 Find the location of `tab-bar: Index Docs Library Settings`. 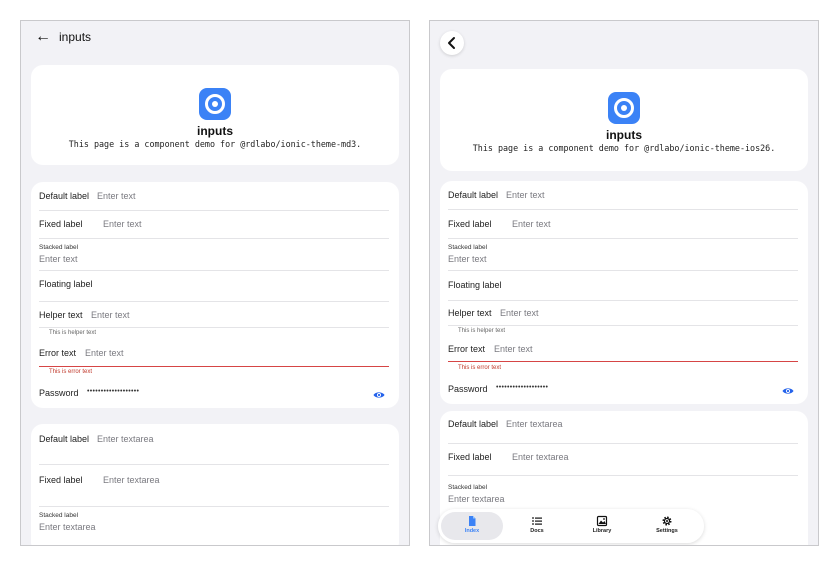

tab-bar: Index Docs Library Settings is located at coordinates (571, 526).